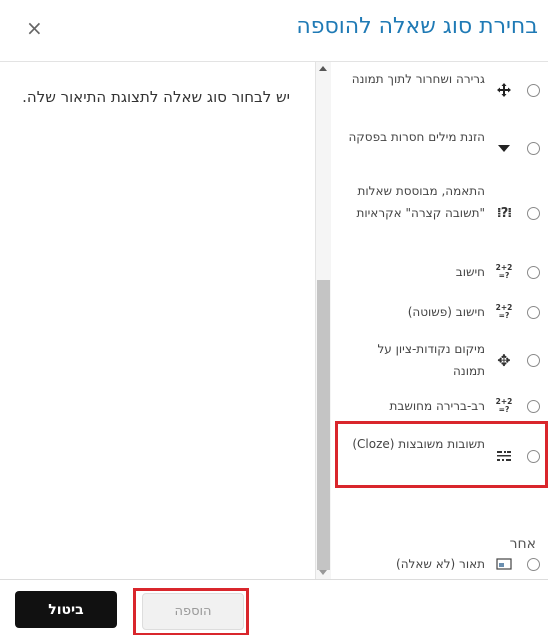  Describe the element at coordinates (439, 148) in the screenshot. I see `question-type-option-gapselect: הזנת מילים חסרות בפסקה` at that location.